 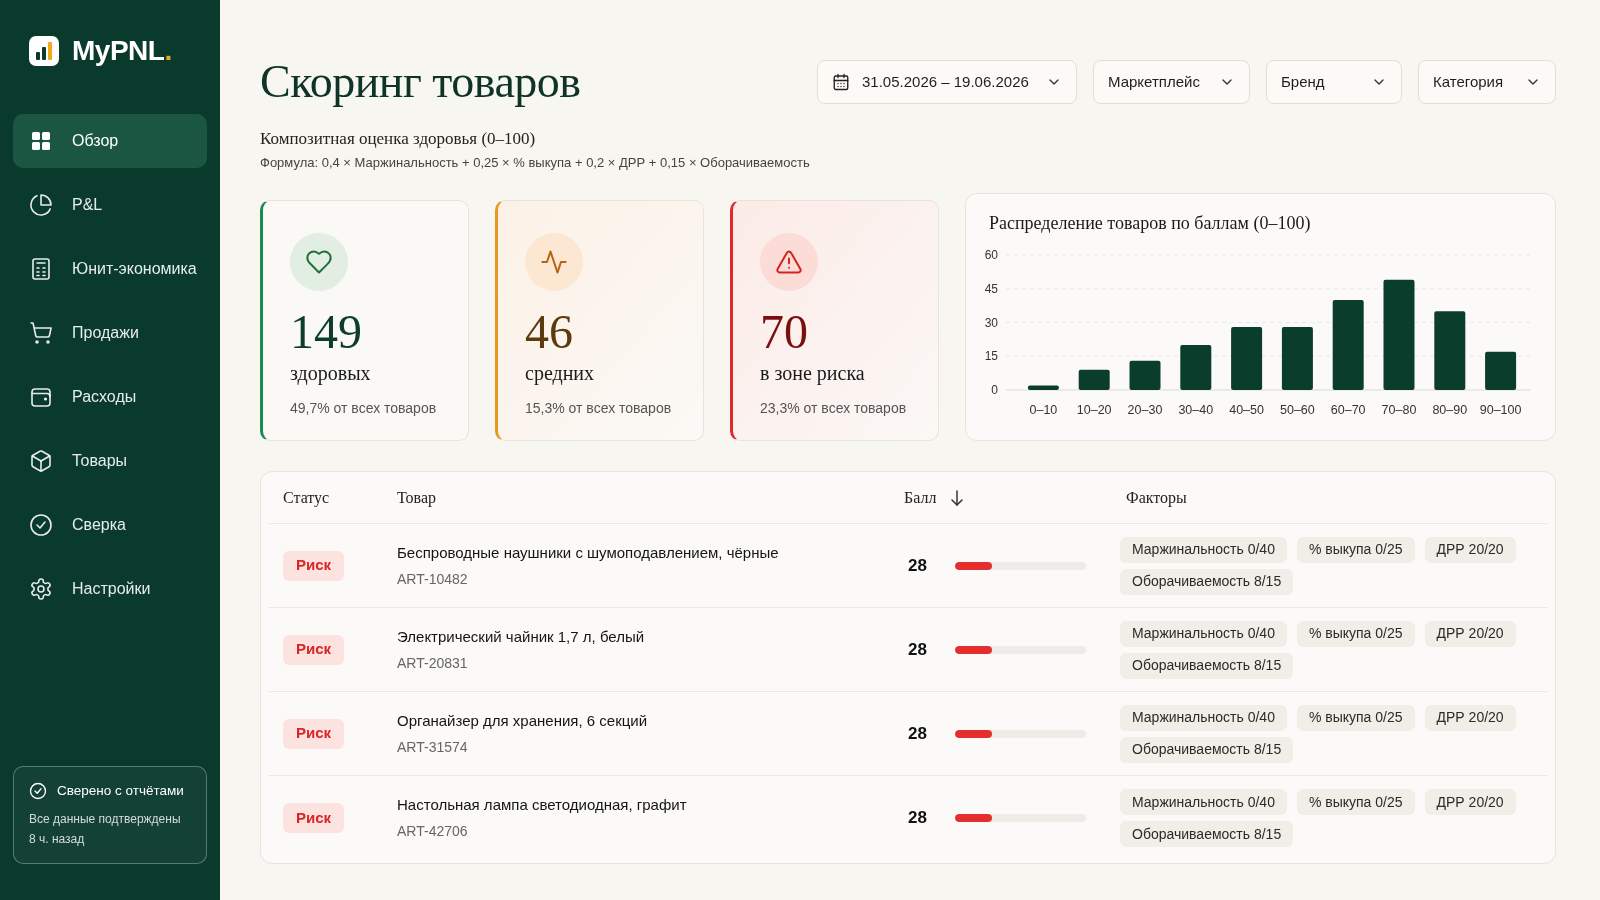 What do you see at coordinates (398, 139) in the screenshot?
I see `page-subtitle: Композитная оценка здоровья (0–100)` at bounding box center [398, 139].